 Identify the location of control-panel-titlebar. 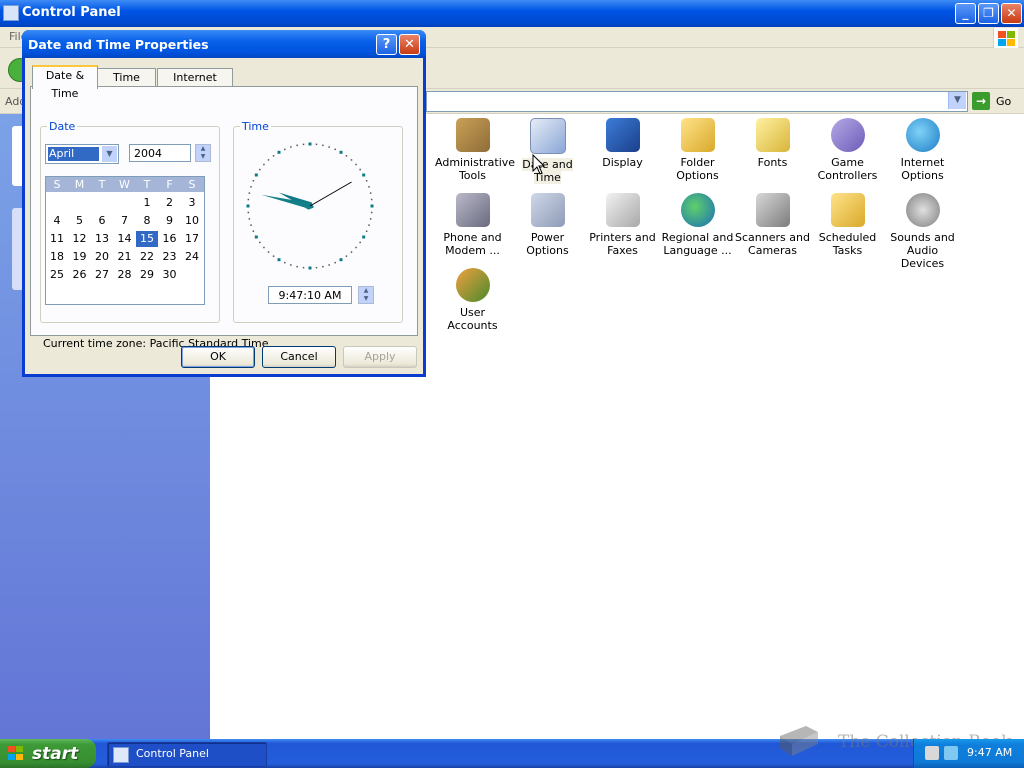
(512, 13).